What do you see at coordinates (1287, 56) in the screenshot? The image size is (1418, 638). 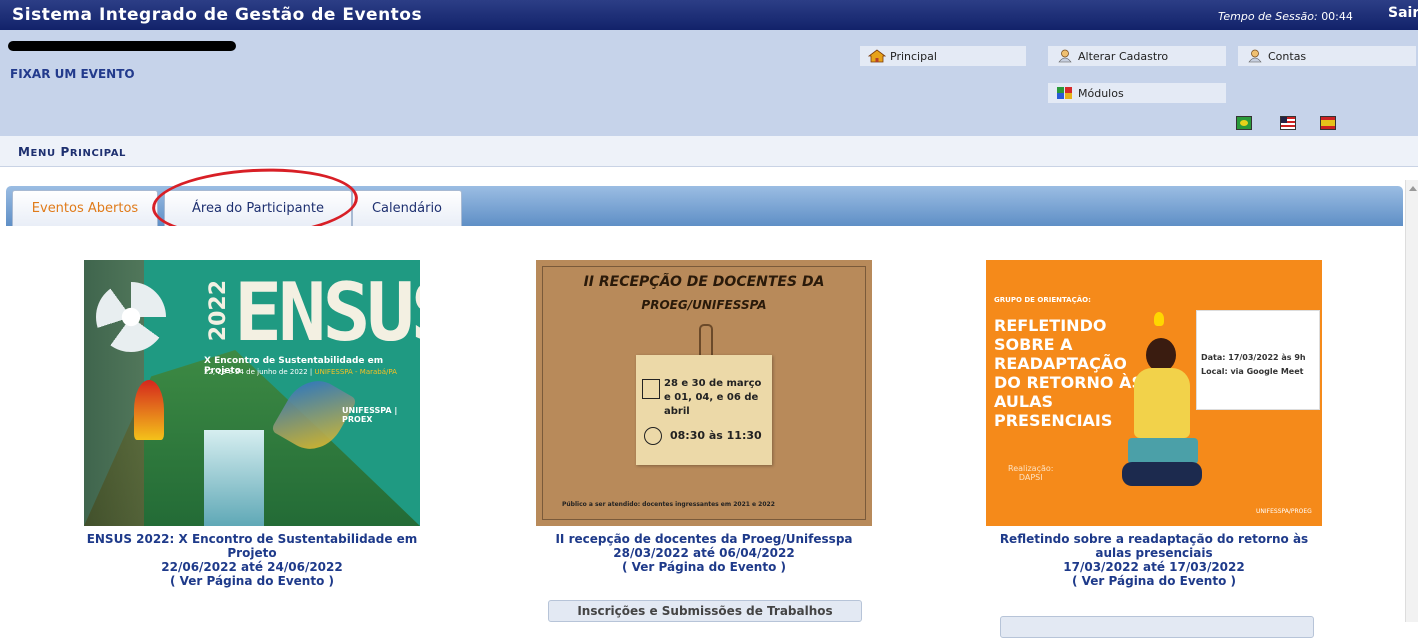 I see `contas-label: Contas` at bounding box center [1287, 56].